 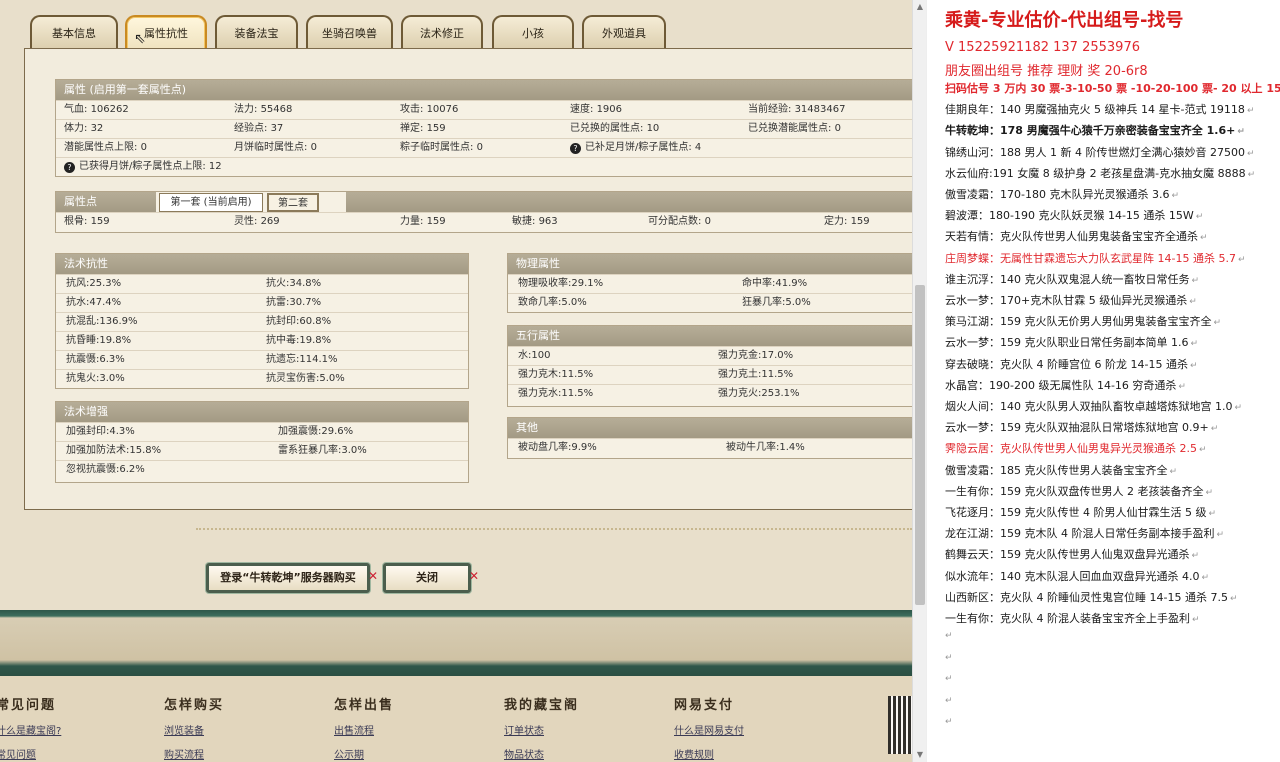 I want to click on note-line: 庄周梦蝶：无属性甘霖遗忘大力队玄武星阵 14-15 通杀 5.7 ↵, so click(x=1095, y=258).